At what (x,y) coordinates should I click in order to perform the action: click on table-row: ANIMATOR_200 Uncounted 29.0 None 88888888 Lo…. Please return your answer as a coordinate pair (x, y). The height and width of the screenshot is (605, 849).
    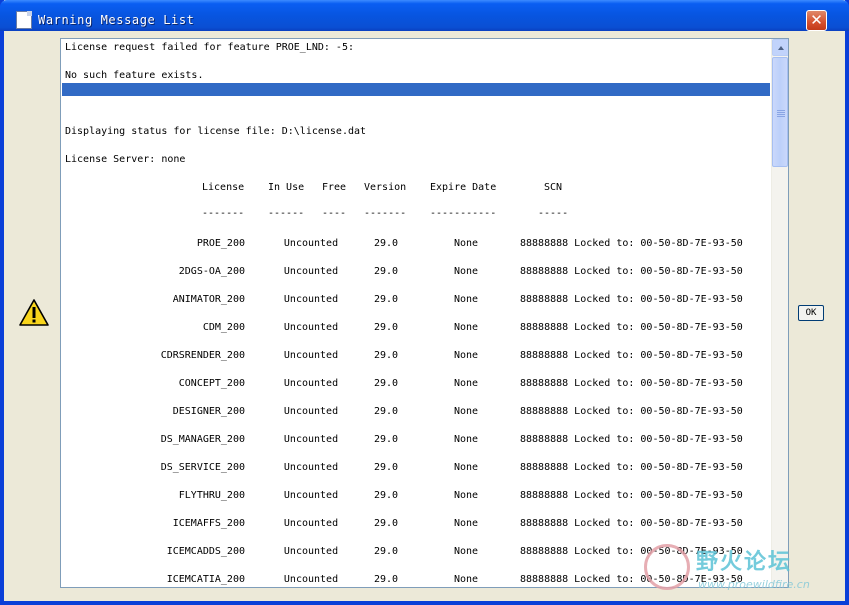
    Looking at the image, I should click on (416, 301).